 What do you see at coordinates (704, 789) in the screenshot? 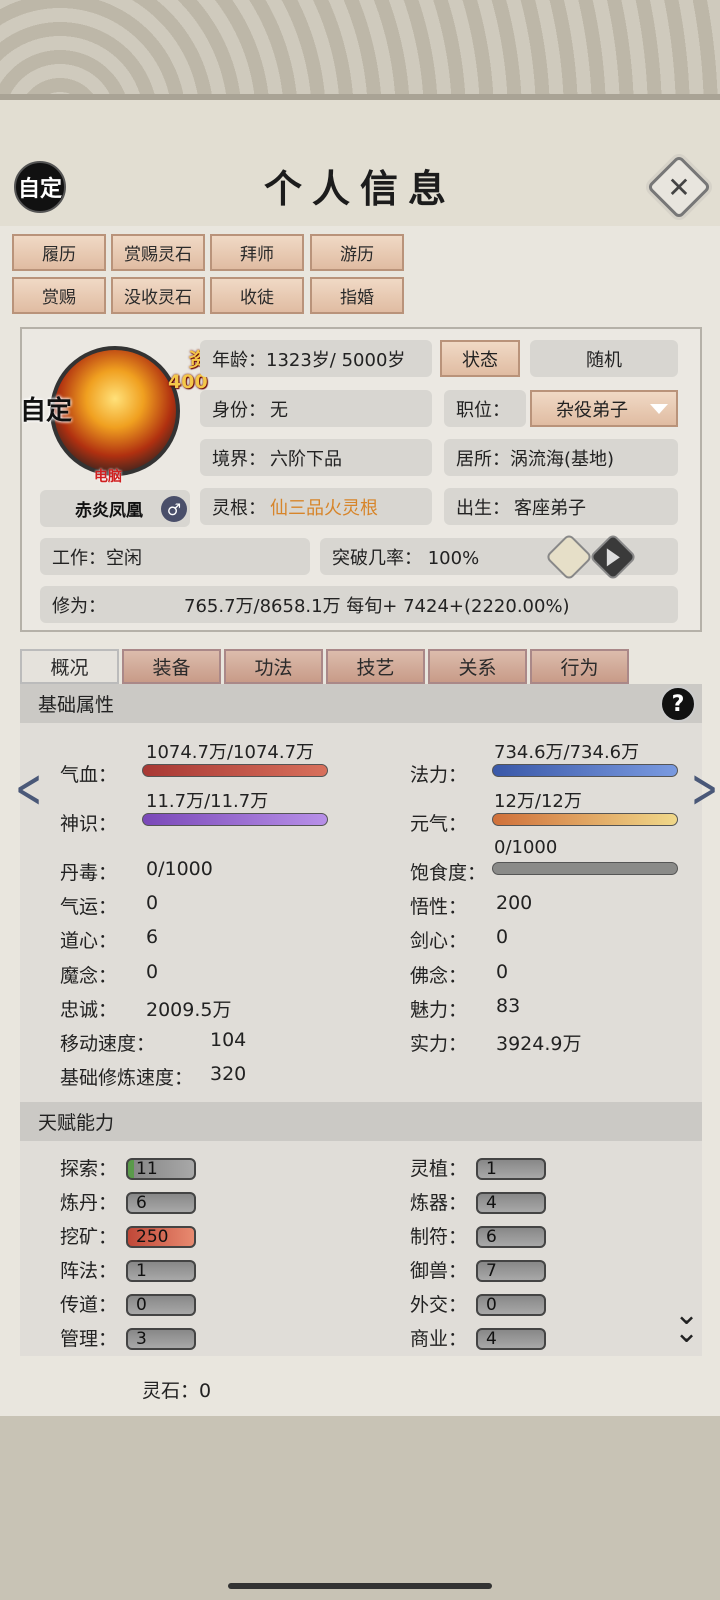
I see `chevron-right-icon: >` at bounding box center [704, 789].